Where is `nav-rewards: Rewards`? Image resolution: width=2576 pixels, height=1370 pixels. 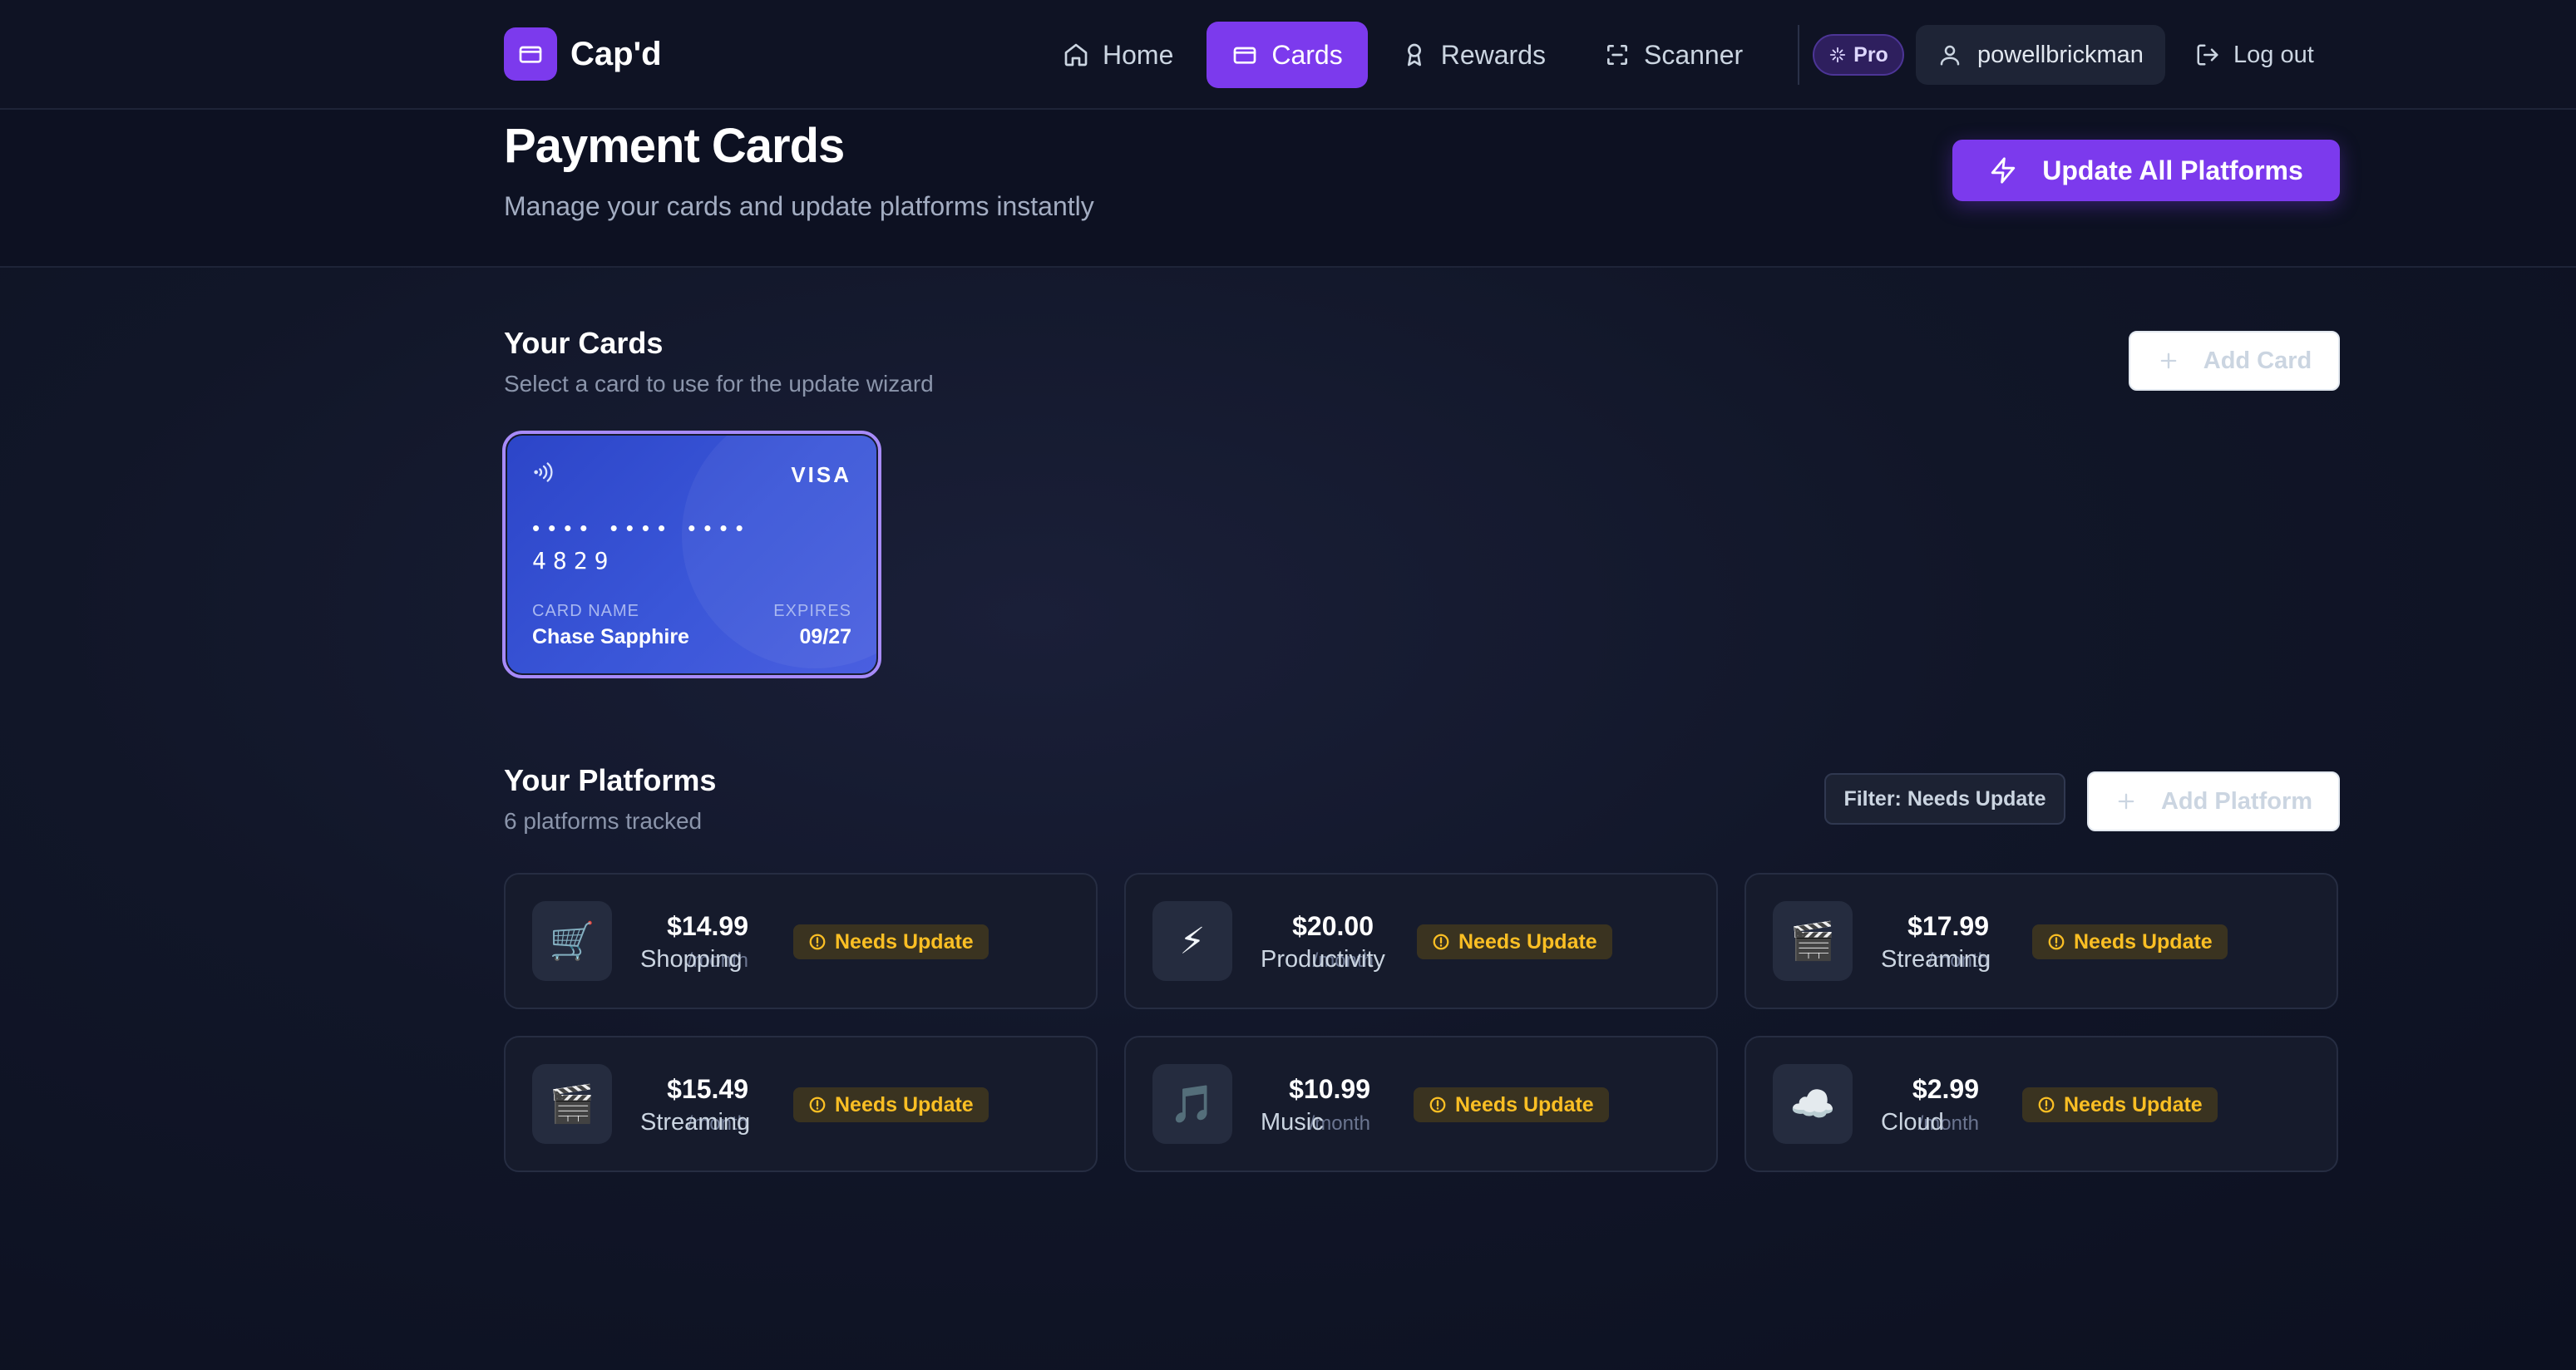
nav-rewards: Rewards is located at coordinates (1473, 55).